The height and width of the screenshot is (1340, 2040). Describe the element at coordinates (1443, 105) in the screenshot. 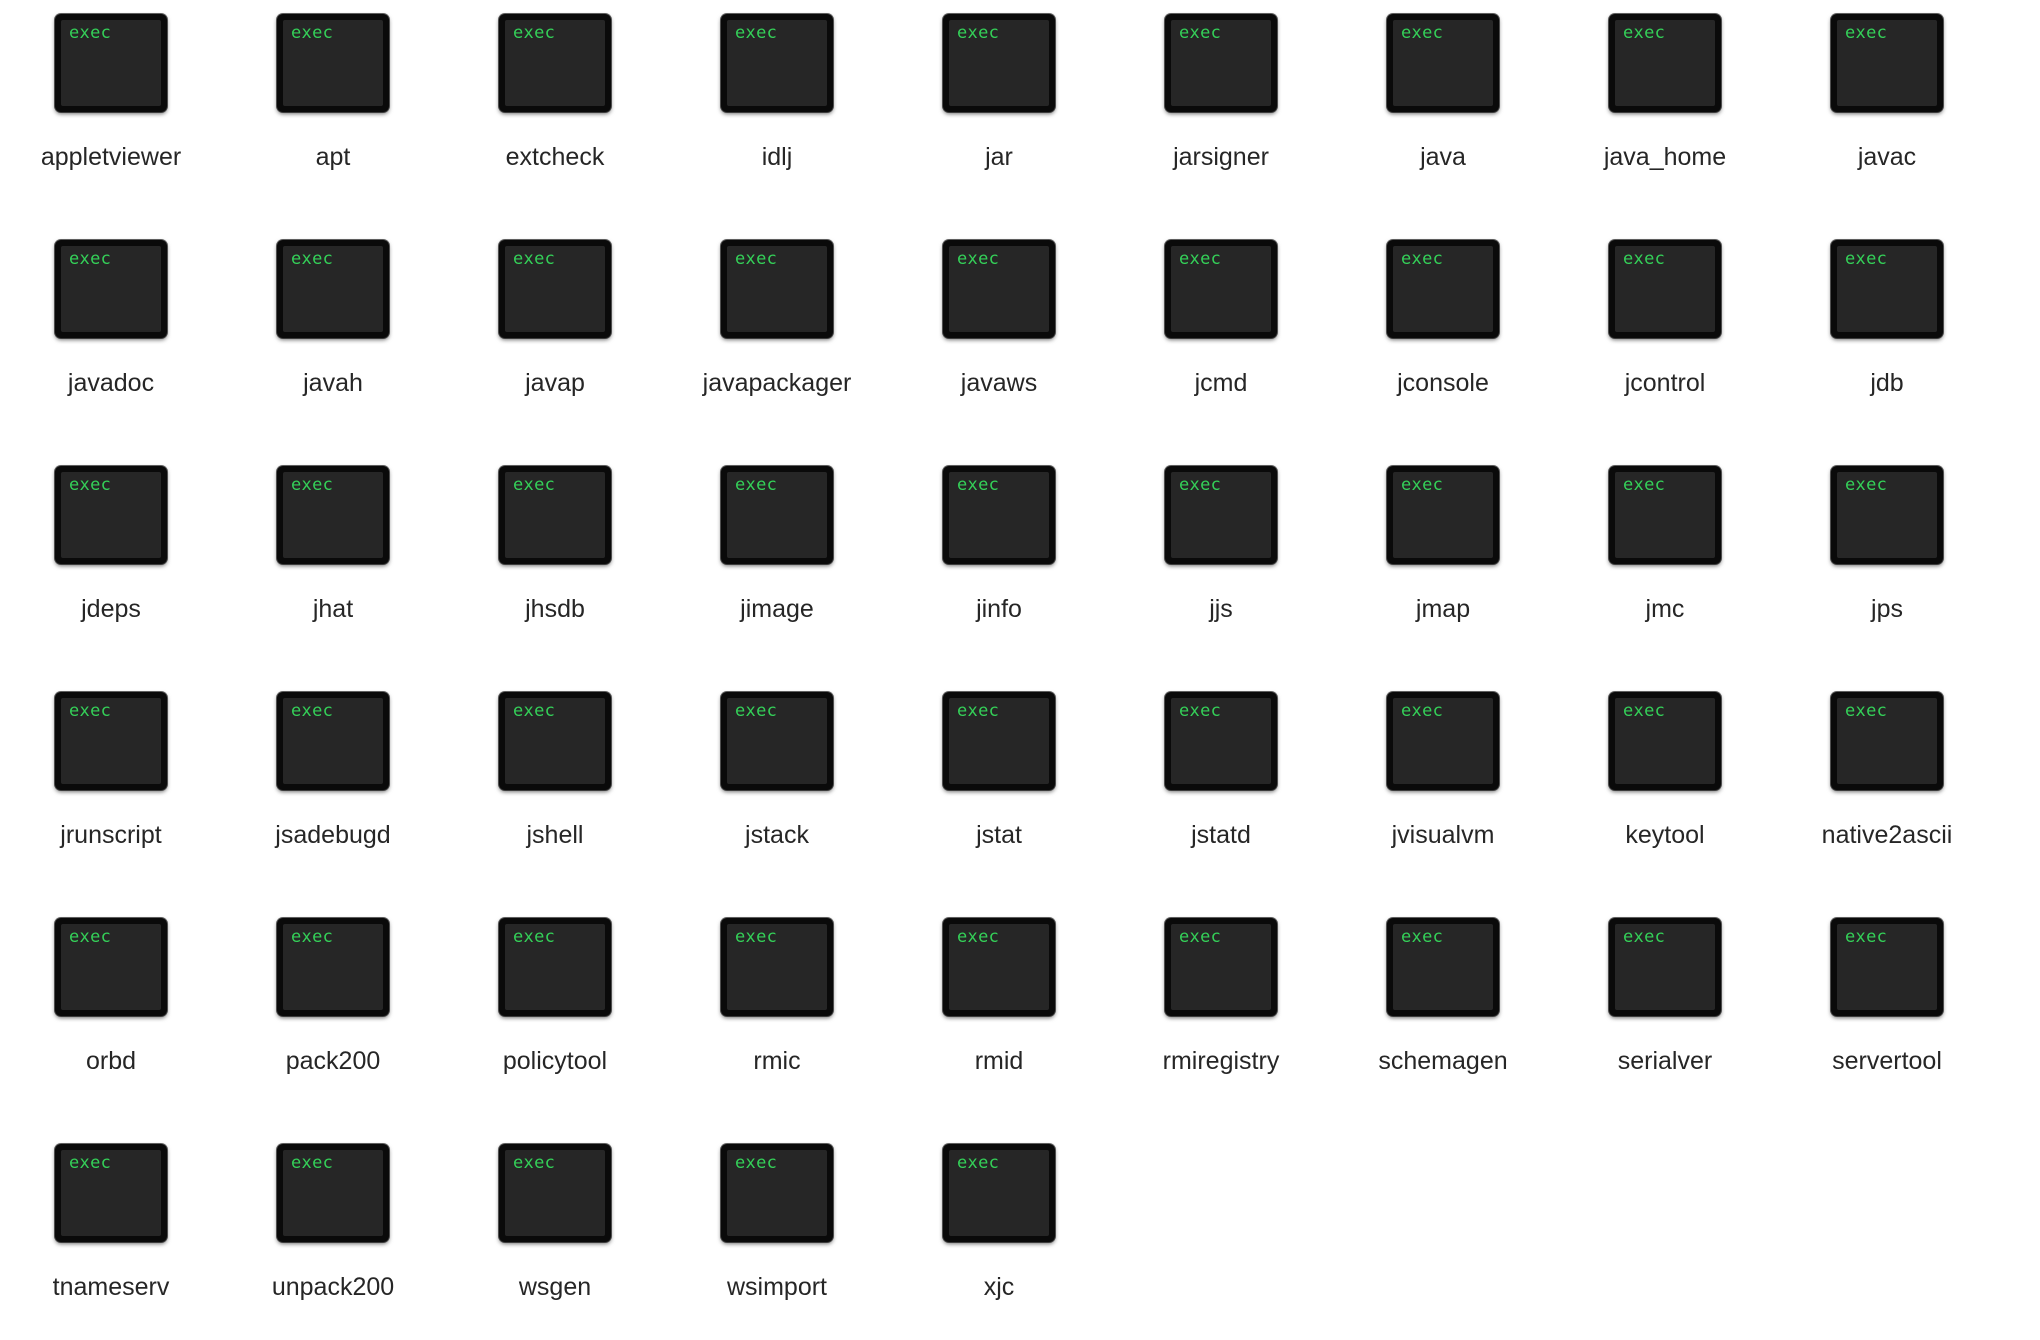

I see `file-item: exec java` at that location.